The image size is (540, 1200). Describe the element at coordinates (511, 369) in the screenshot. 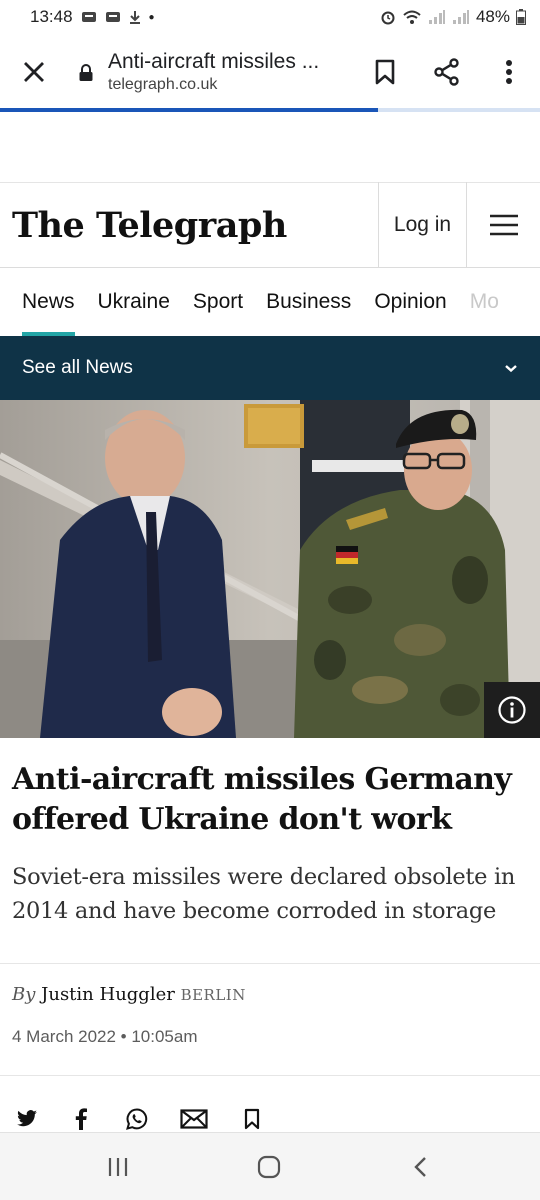

I see `chevron-down-icon` at that location.